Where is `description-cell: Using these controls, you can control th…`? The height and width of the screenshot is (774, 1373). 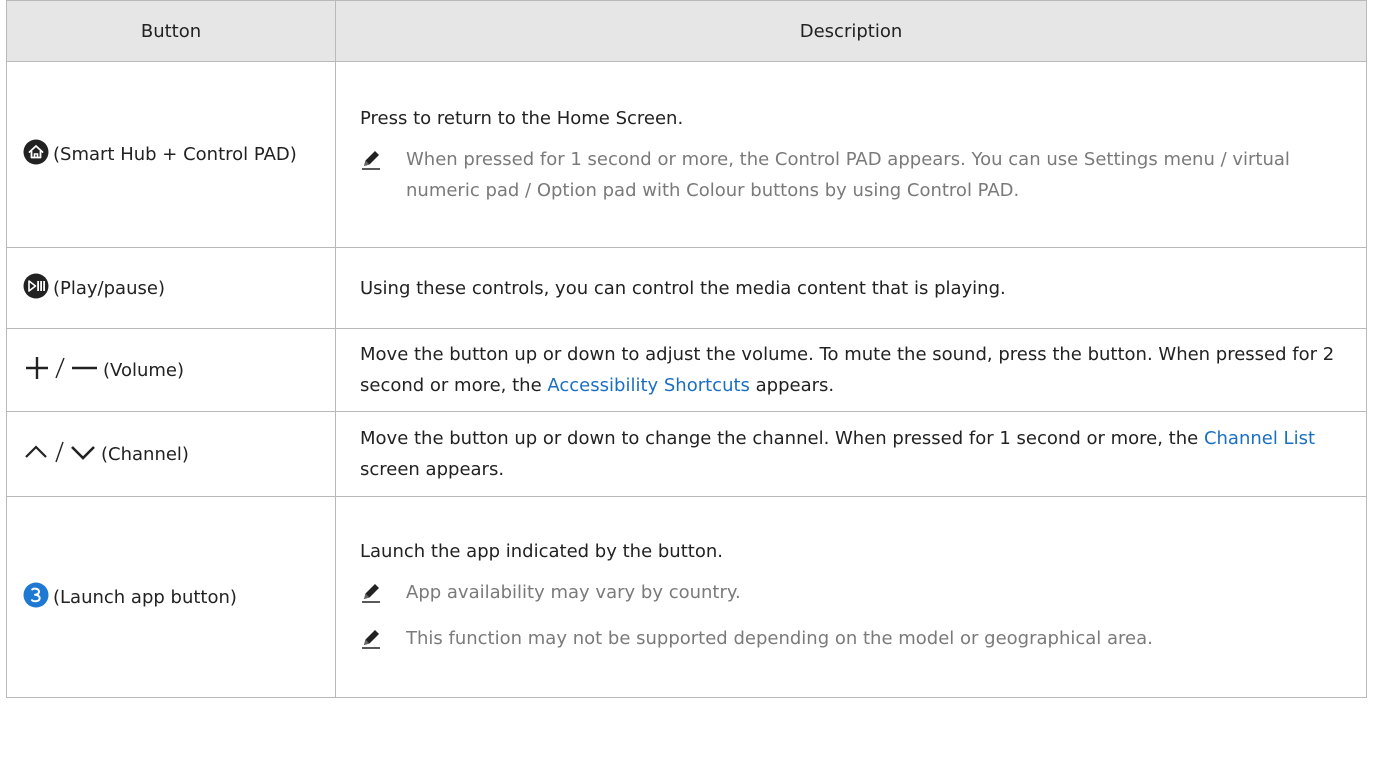 description-cell: Using these controls, you can control th… is located at coordinates (851, 288).